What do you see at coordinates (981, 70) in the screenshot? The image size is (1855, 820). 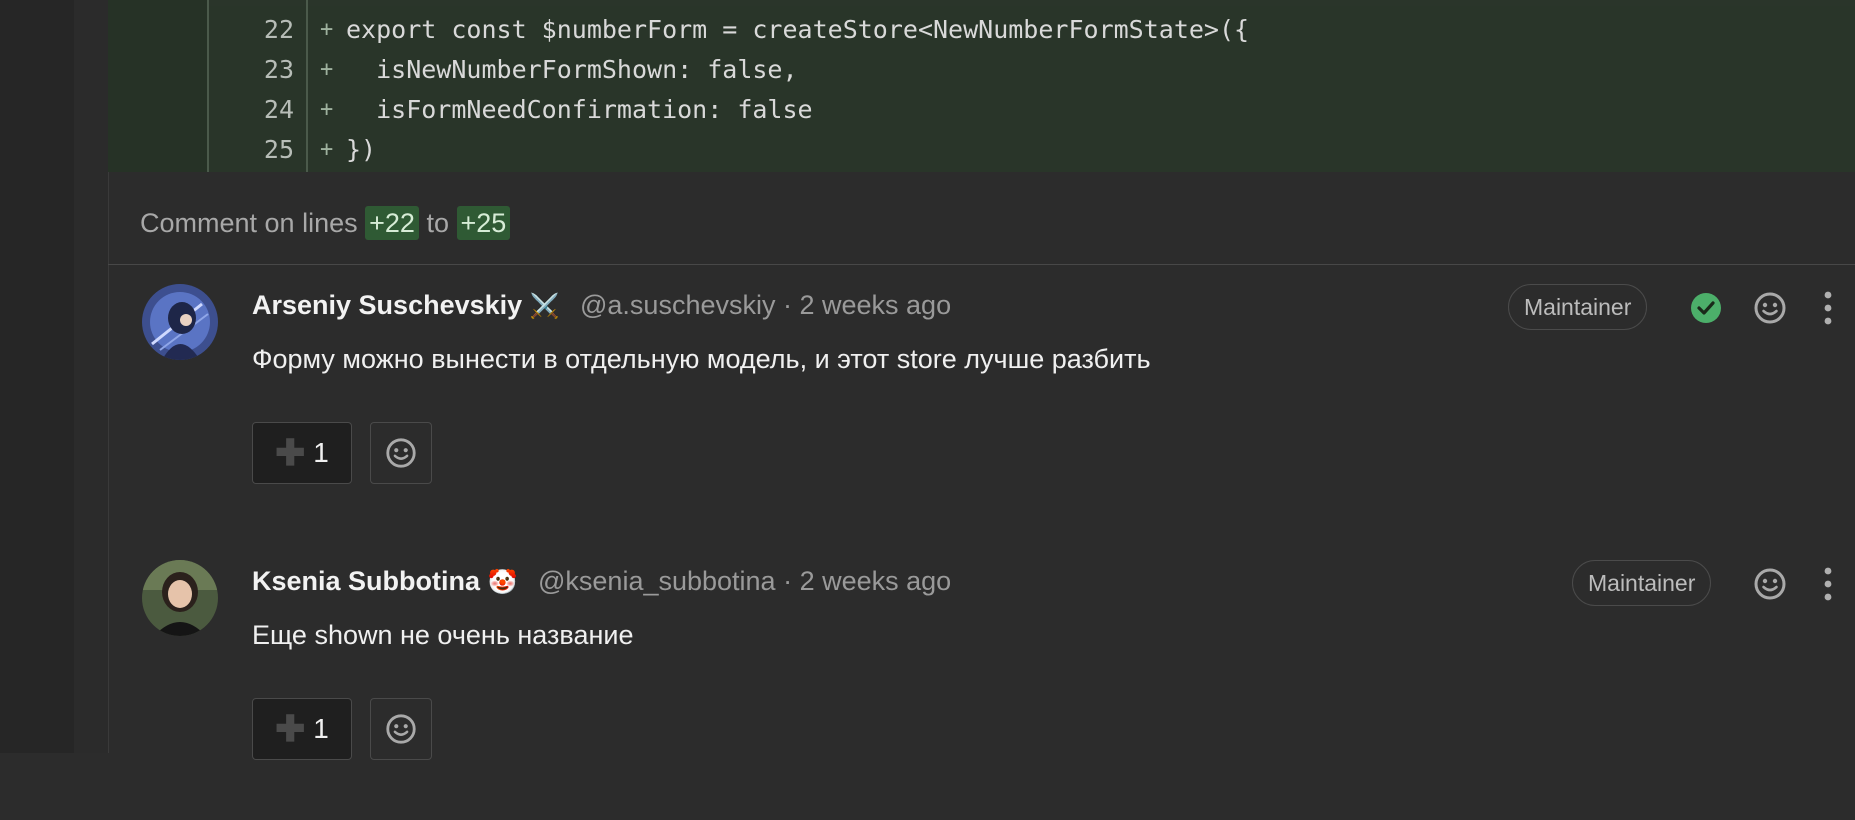 I see `diff-line: 23 + isNewNumberFormShown: false,` at bounding box center [981, 70].